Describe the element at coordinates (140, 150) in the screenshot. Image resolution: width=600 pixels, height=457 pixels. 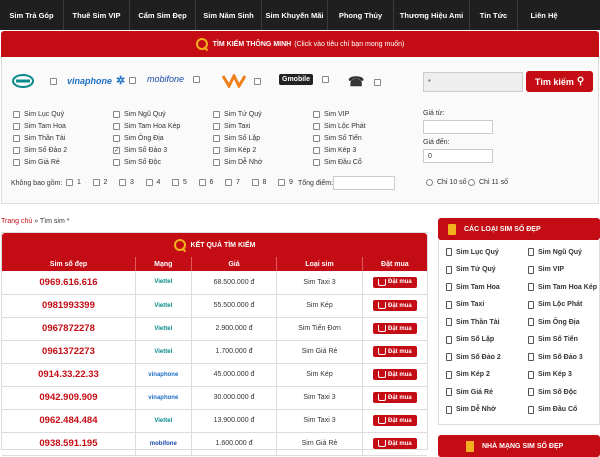
I see `sim-type-option: Sim Số Đảo 3` at that location.